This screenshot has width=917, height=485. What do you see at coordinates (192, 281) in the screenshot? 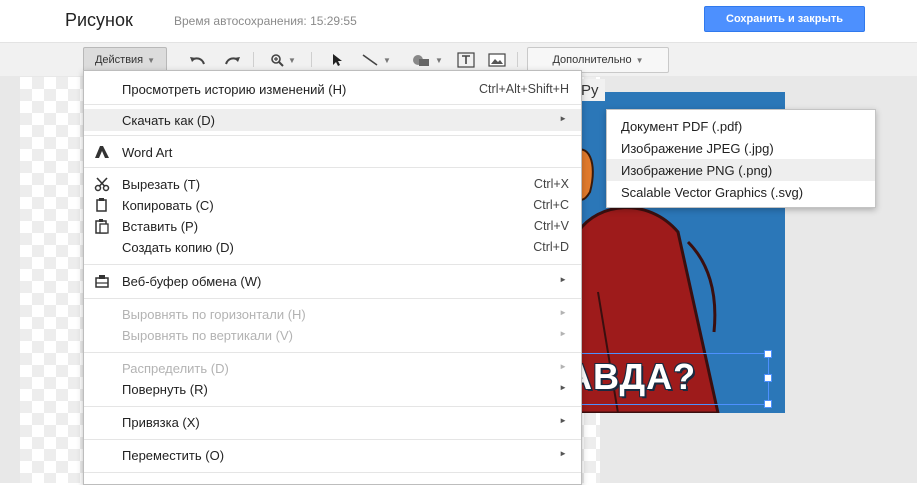
I see `menu-item-label: Веб-буфер обмена (W)` at bounding box center [192, 281].